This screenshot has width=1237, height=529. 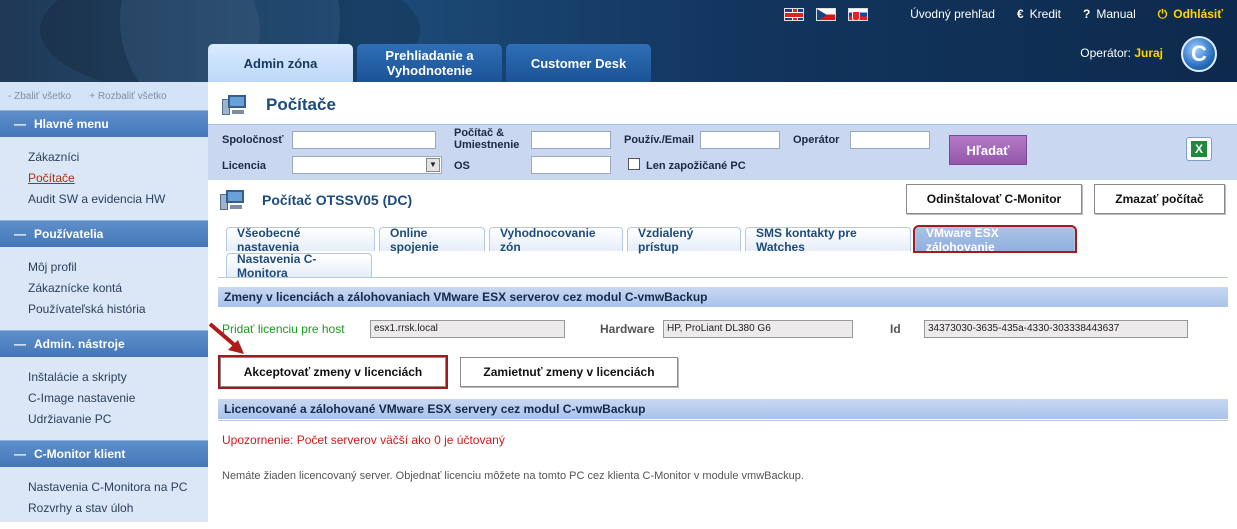 What do you see at coordinates (118, 508) in the screenshot?
I see `sidebar-item-schedules: Rozvrhy a stav úloh` at bounding box center [118, 508].